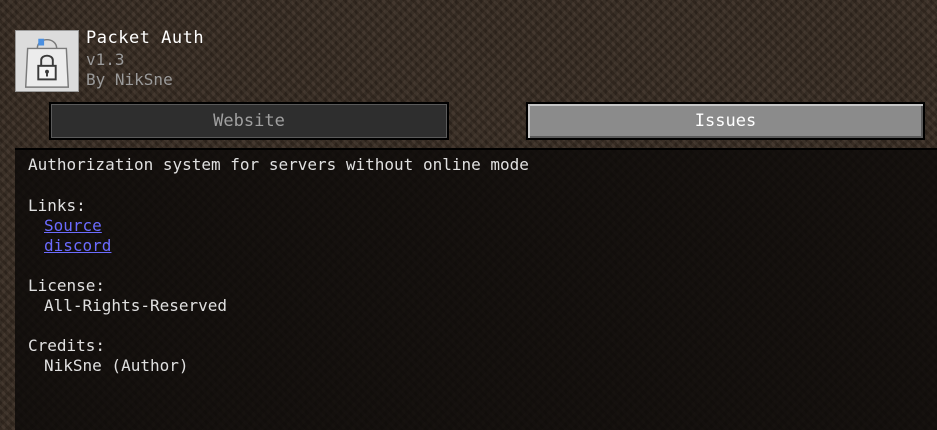 Image resolution: width=937 pixels, height=430 pixels. Describe the element at coordinates (116, 365) in the screenshot. I see `credits-value: NikSne (Author)` at that location.